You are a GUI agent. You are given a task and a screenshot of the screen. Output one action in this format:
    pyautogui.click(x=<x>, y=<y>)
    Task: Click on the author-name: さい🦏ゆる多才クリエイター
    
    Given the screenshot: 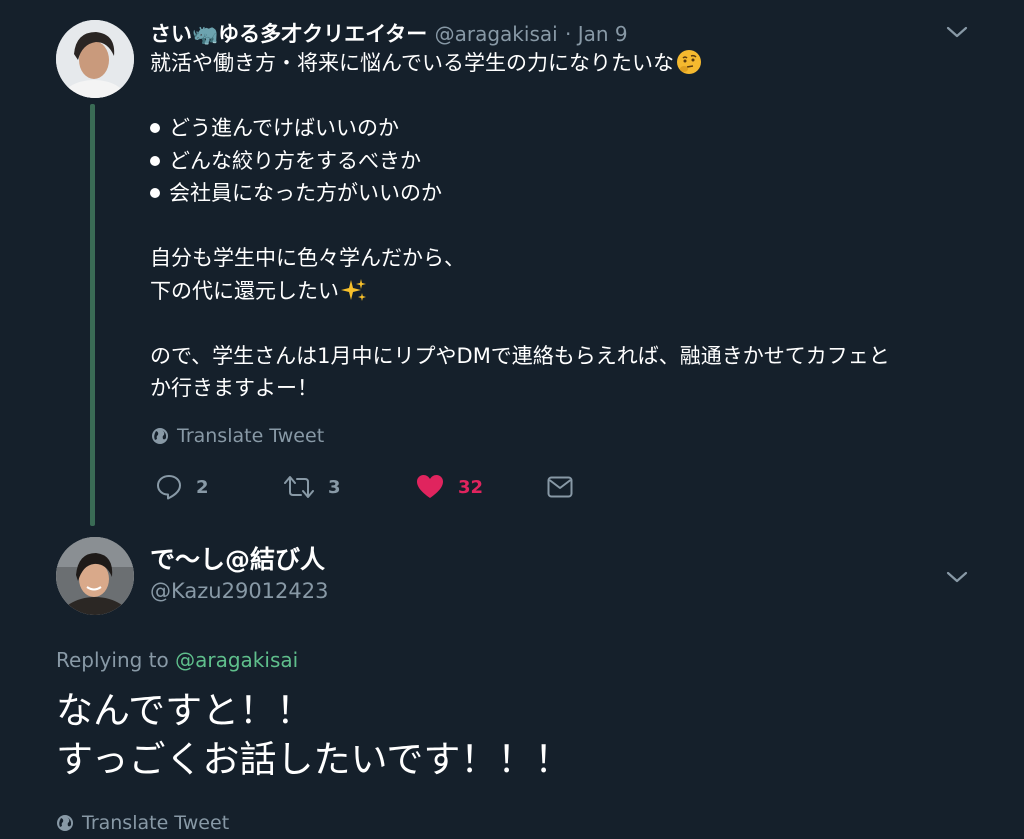 What is the action you would take?
    pyautogui.click(x=288, y=34)
    